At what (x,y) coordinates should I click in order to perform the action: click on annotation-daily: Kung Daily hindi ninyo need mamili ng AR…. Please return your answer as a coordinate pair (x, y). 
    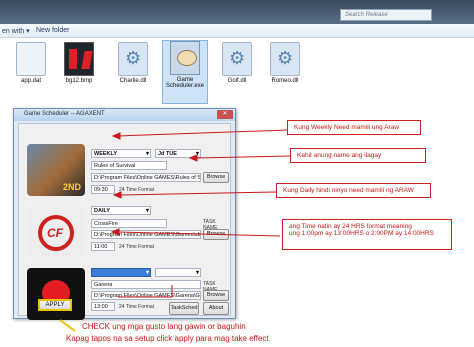
    Looking at the image, I should click on (353, 190).